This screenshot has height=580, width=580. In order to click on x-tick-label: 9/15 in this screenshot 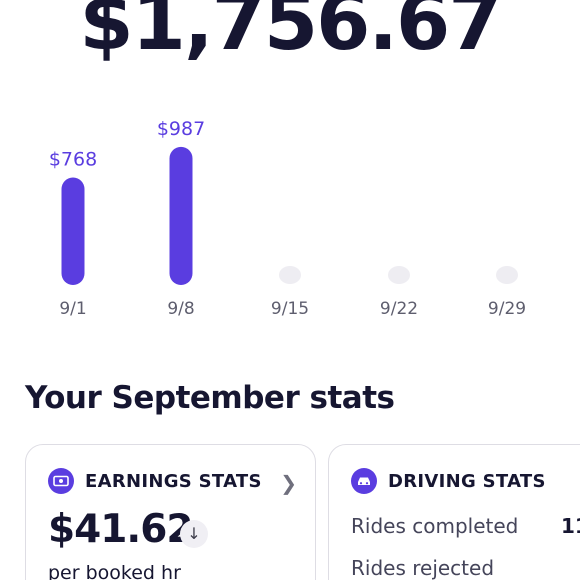, I will do `click(290, 309)`.